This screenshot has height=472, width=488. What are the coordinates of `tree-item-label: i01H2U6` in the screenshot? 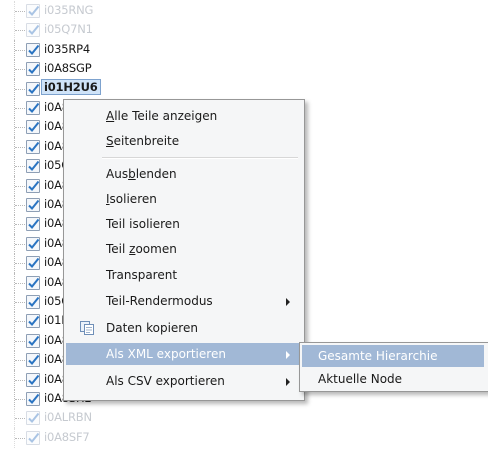 It's located at (71, 86).